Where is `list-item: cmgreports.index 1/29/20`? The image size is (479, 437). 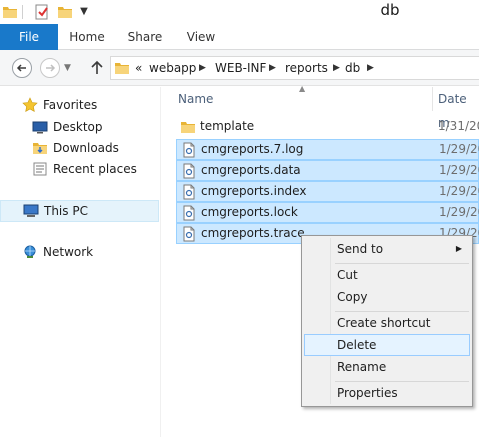 list-item: cmgreports.index 1/29/20 is located at coordinates (327, 191).